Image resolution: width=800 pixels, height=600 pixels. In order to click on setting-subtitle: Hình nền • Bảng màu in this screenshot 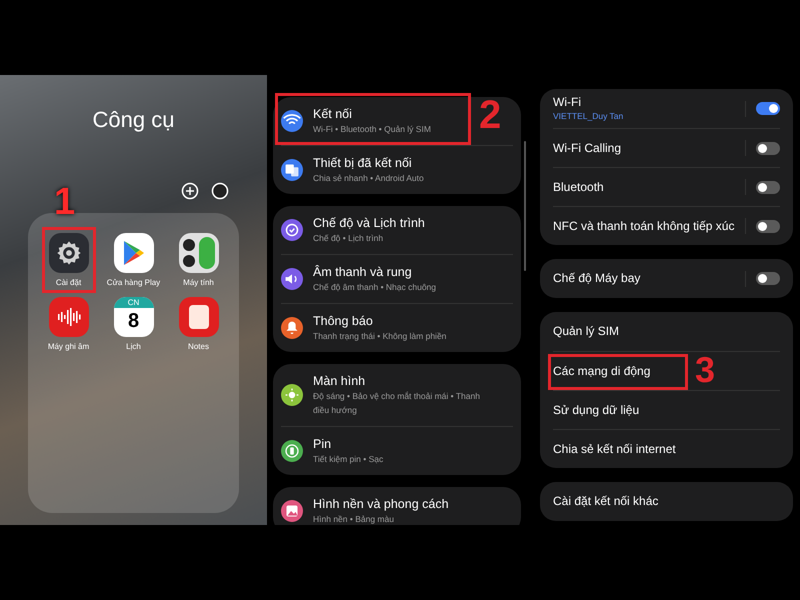, I will do `click(354, 519)`.